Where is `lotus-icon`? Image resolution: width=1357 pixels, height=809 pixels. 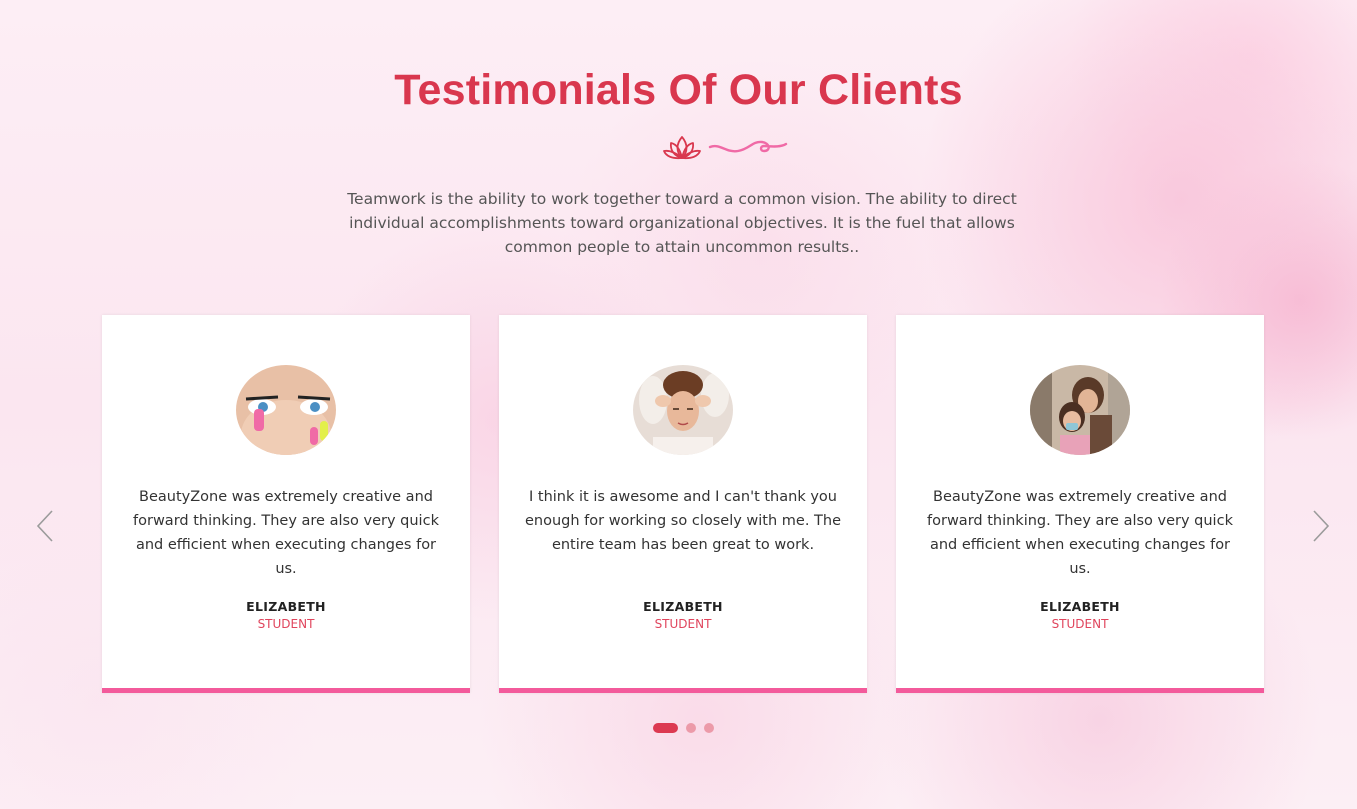
lotus-icon is located at coordinates (725, 148).